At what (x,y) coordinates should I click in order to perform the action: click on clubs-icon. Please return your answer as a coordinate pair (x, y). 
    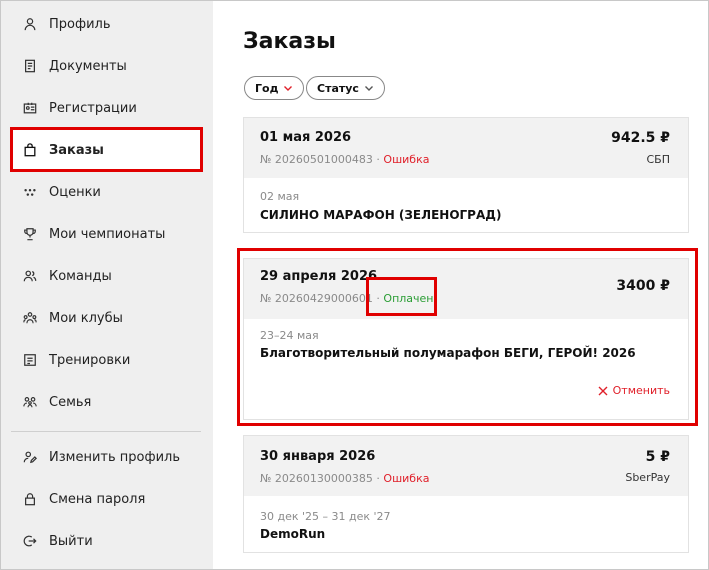
    Looking at the image, I should click on (30, 318).